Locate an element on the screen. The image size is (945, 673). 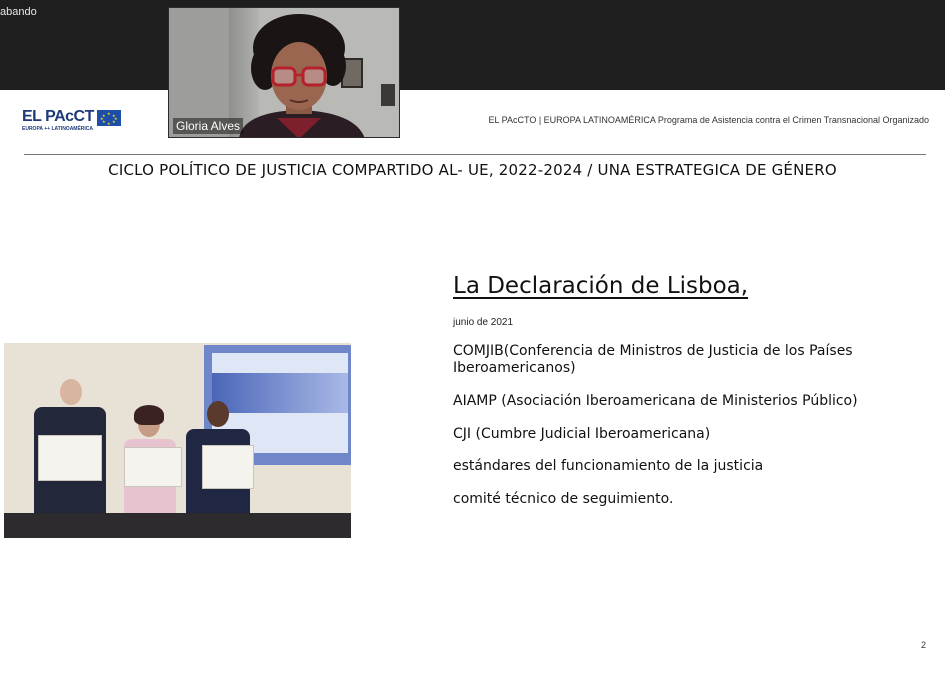
declaration-heading: La Declaración de Lisboa, is located at coordinates (601, 286).